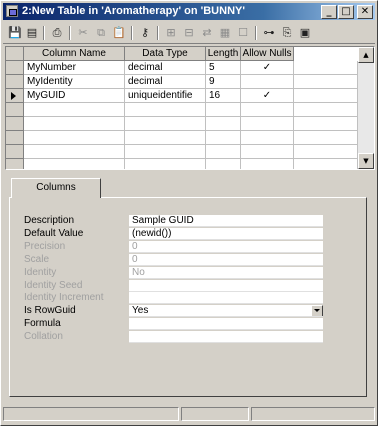  I want to click on close-button: ✕, so click(365, 12).